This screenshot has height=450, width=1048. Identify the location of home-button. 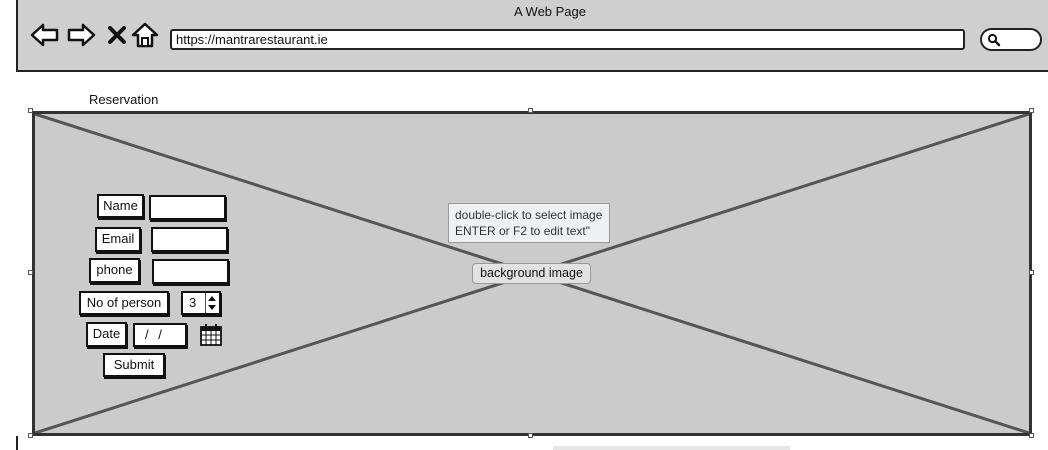
(145, 35).